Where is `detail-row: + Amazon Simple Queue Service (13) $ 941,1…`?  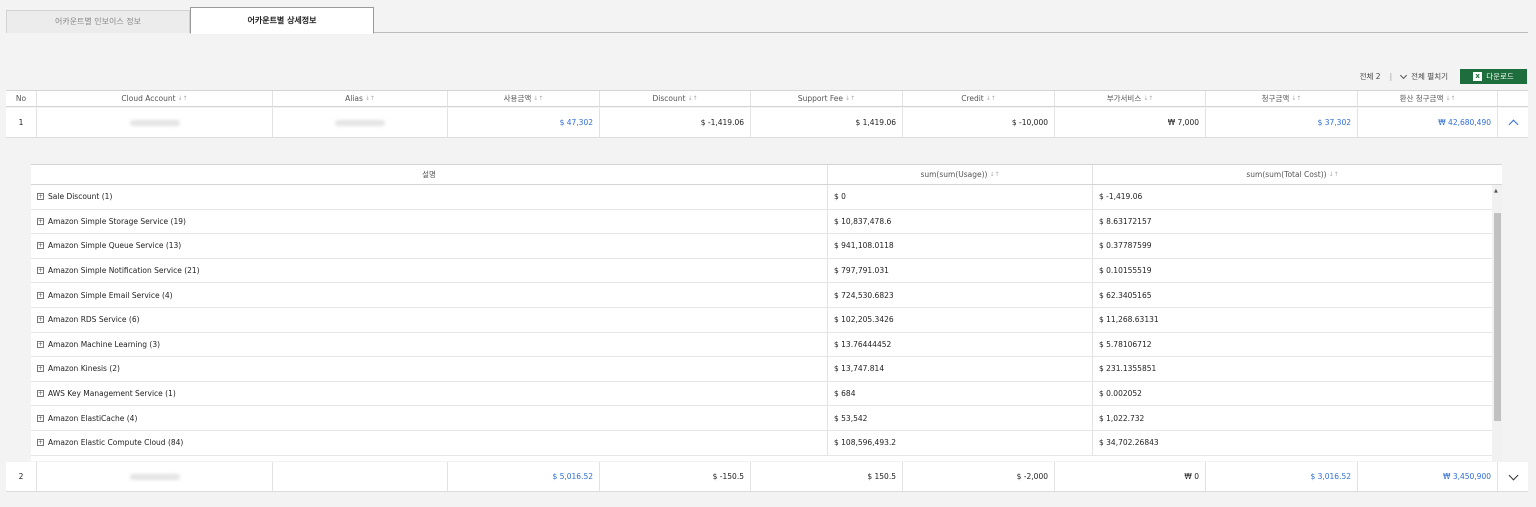
detail-row: + Amazon Simple Queue Service (13) $ 941,1… is located at coordinates (761, 246).